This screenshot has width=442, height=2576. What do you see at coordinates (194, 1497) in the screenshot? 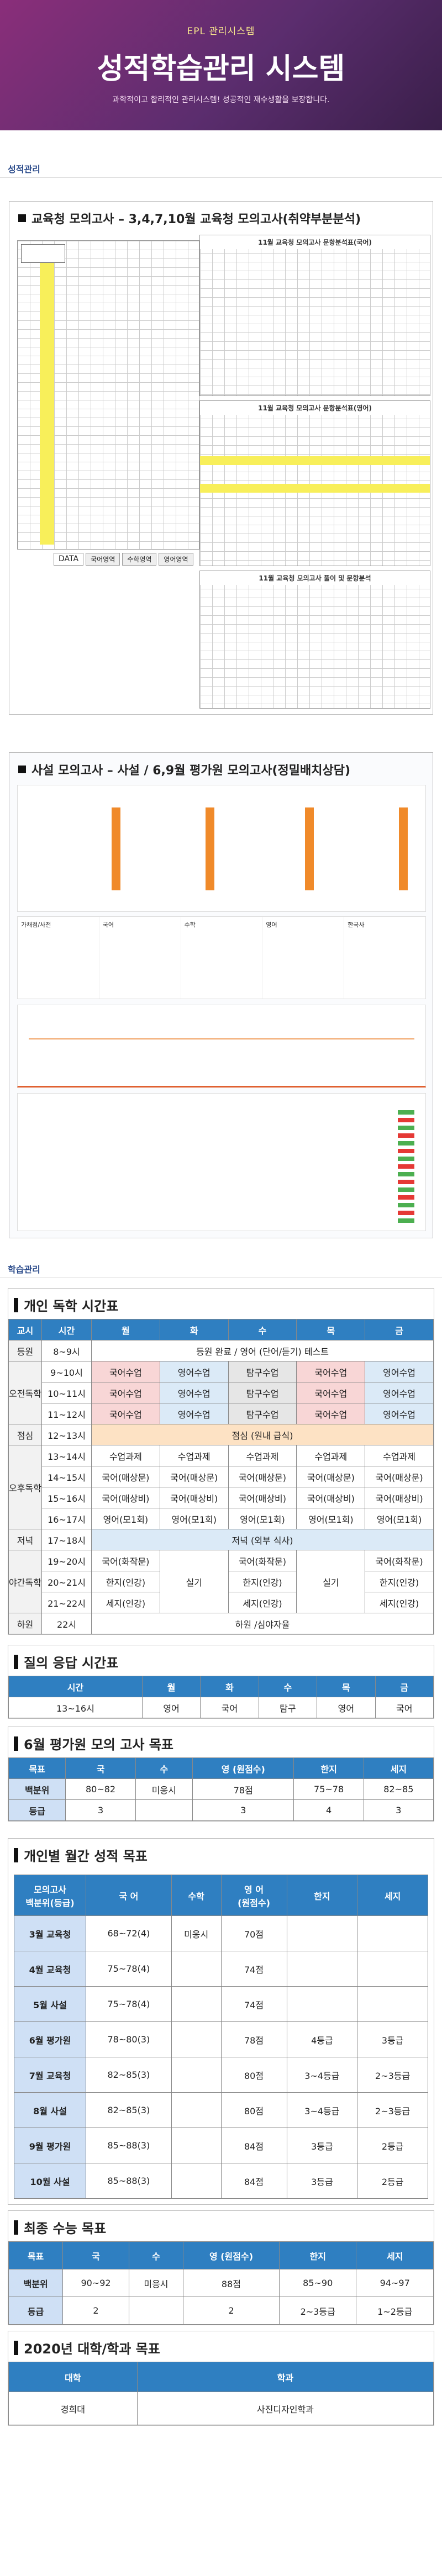
I see `class-cell: 국어(매상비)` at bounding box center [194, 1497].